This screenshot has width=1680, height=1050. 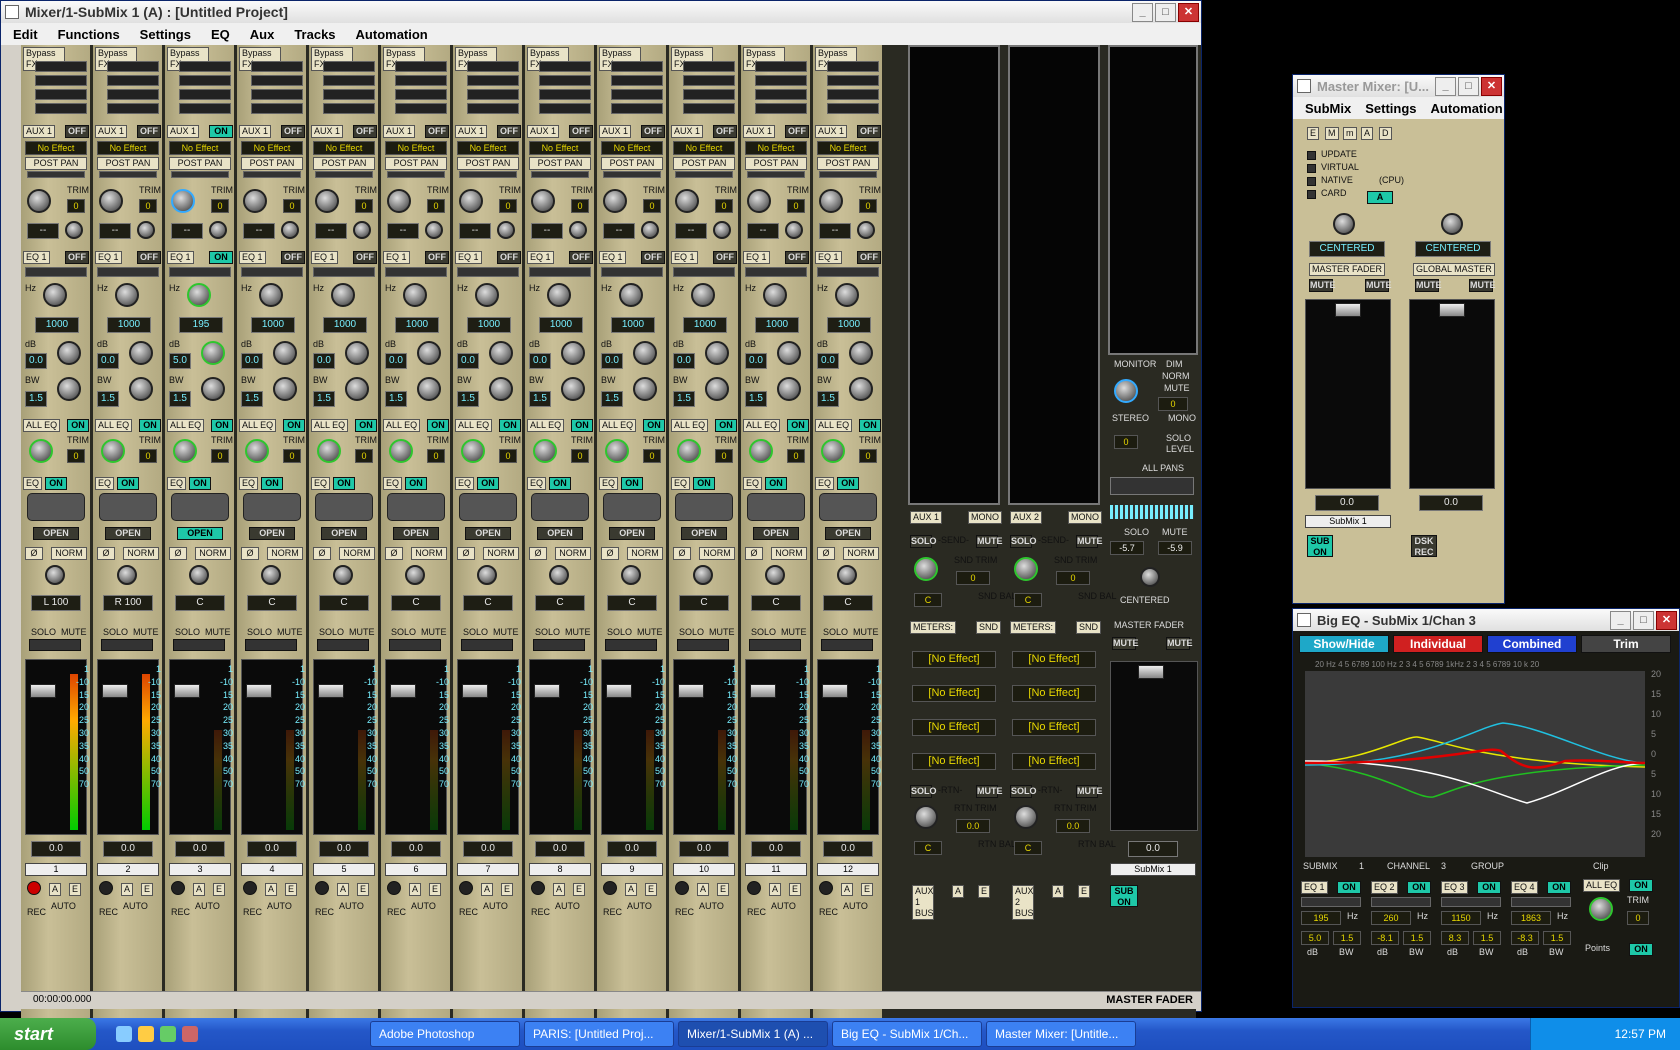 What do you see at coordinates (272, 869) in the screenshot?
I see `channel-number: 4` at bounding box center [272, 869].